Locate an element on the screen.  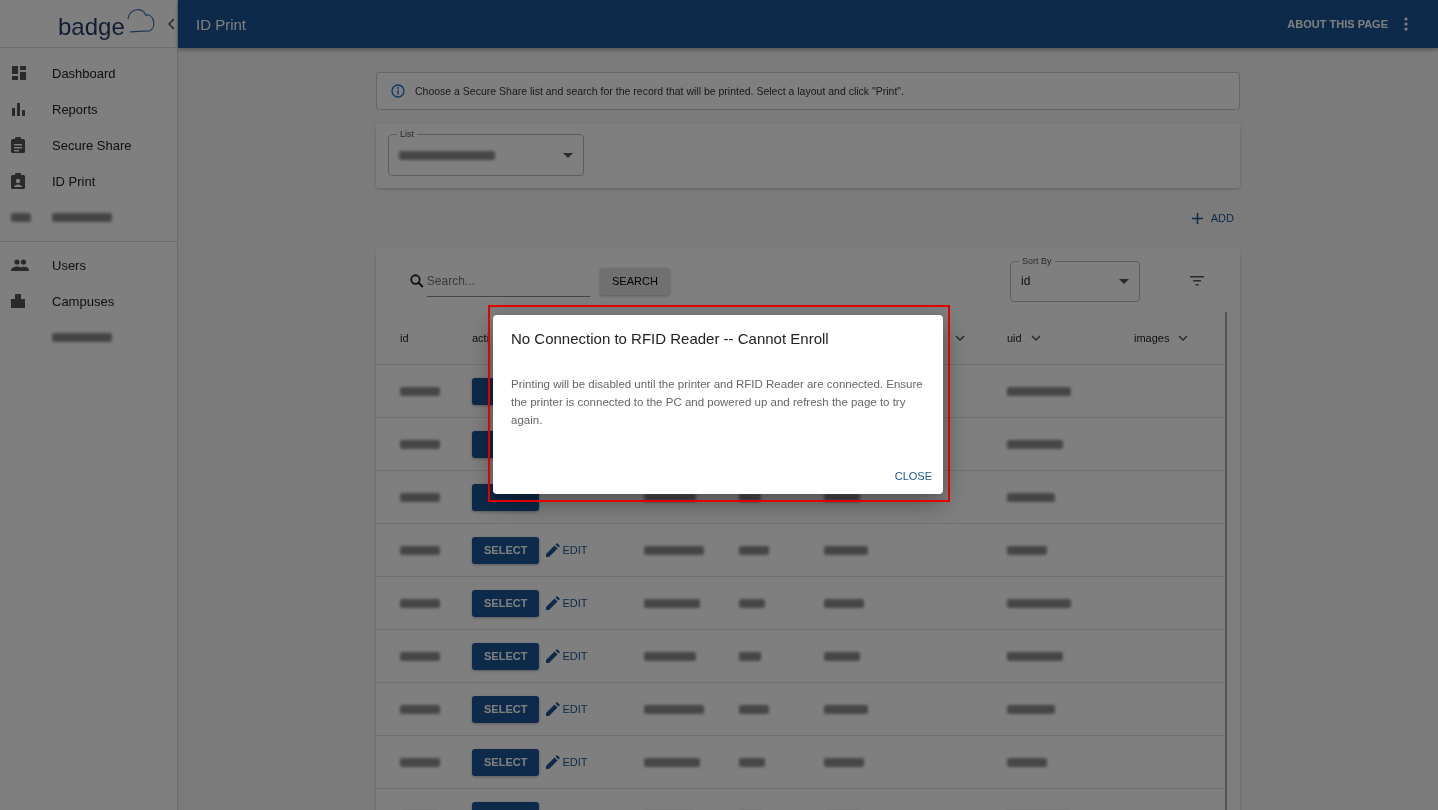
search-button: SEARCH is located at coordinates (635, 281).